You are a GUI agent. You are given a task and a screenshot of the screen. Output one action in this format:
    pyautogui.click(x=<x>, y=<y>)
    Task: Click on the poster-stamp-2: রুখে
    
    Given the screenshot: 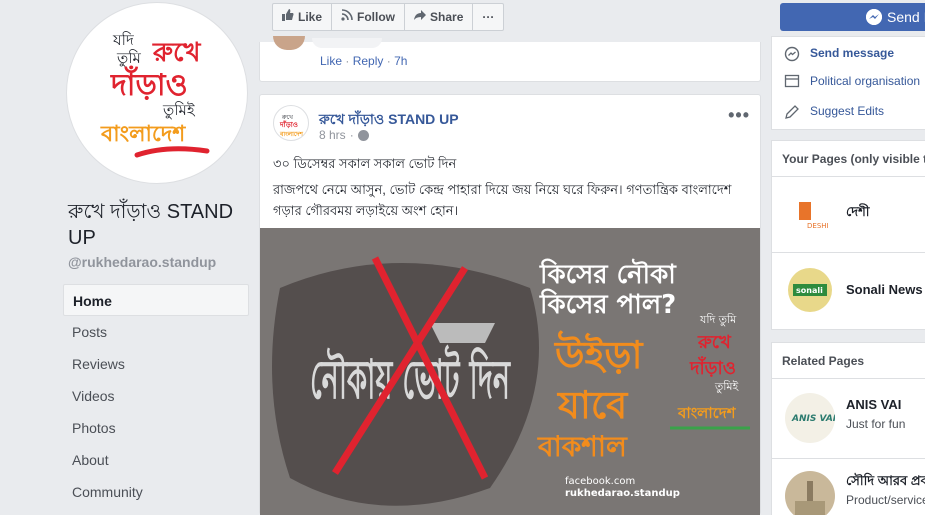 What is the action you would take?
    pyautogui.click(x=714, y=342)
    